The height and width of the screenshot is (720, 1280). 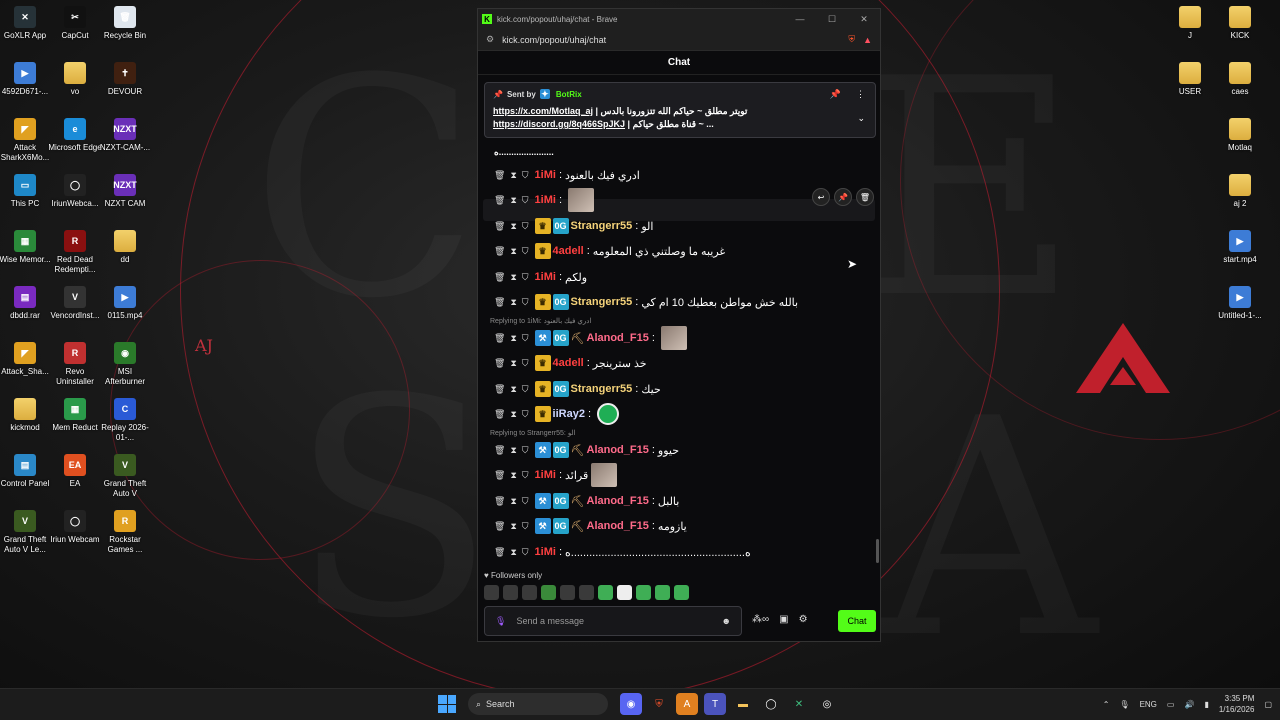 I want to click on chat-username: iiRay2, so click(x=569, y=414).